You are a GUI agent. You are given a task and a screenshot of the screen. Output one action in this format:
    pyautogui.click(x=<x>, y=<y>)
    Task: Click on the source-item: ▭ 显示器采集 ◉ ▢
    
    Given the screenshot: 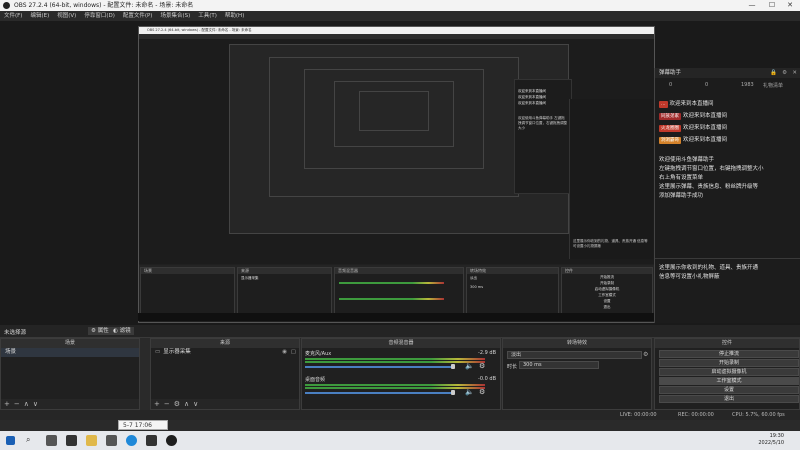 What is the action you would take?
    pyautogui.click(x=225, y=352)
    